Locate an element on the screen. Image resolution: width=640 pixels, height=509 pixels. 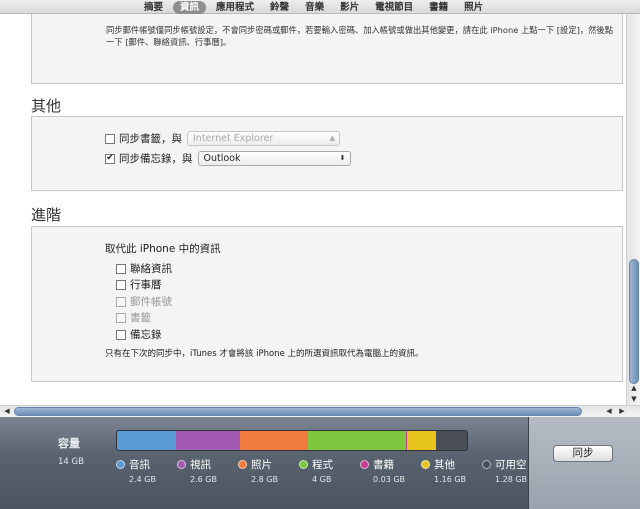
legend-item: 視訊 2.6 GB is located at coordinates (197, 470).